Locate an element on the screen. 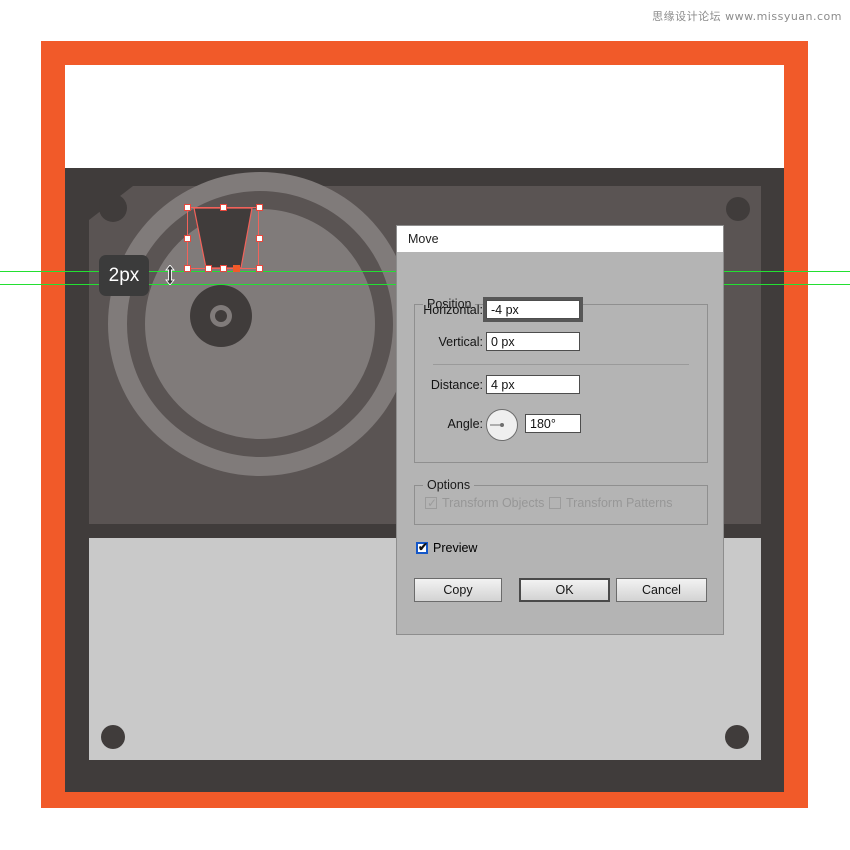  record-spindle-hole is located at coordinates (221, 316).